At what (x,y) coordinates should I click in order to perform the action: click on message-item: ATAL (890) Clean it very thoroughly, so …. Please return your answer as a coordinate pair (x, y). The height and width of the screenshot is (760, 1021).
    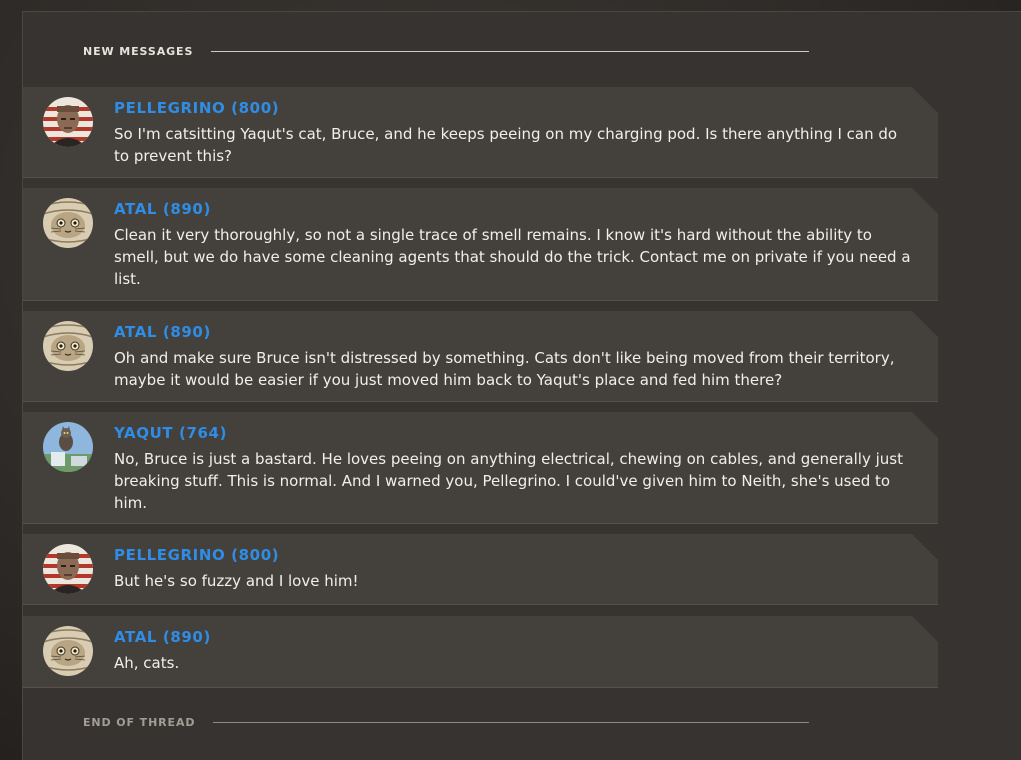
    Looking at the image, I should click on (480, 244).